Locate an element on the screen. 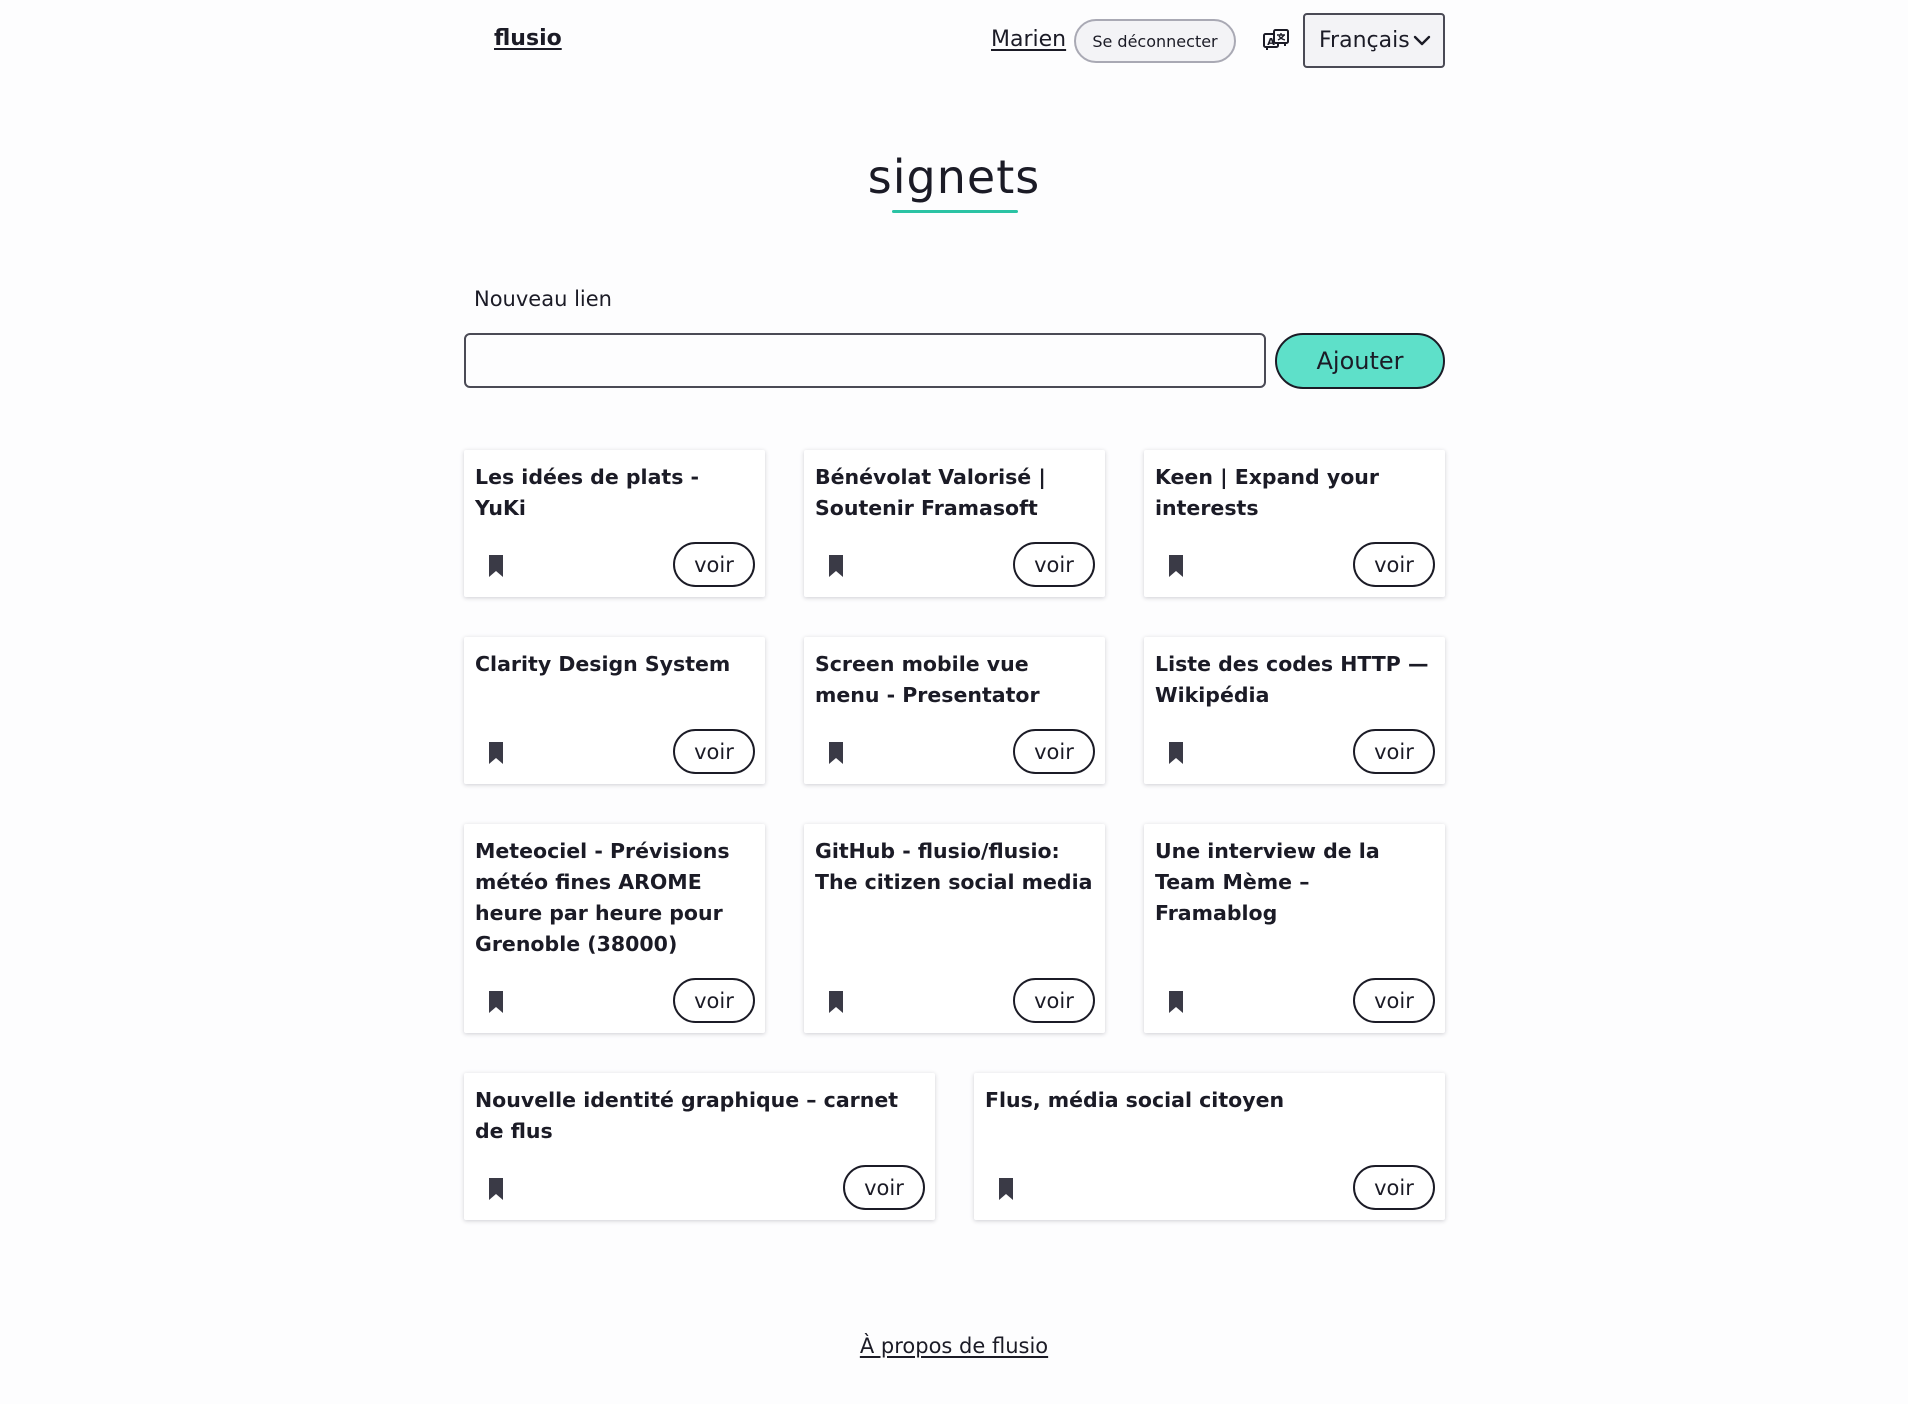  link-title: Bénévolat Valorisé | Soutenir Framasoft is located at coordinates (956, 493).